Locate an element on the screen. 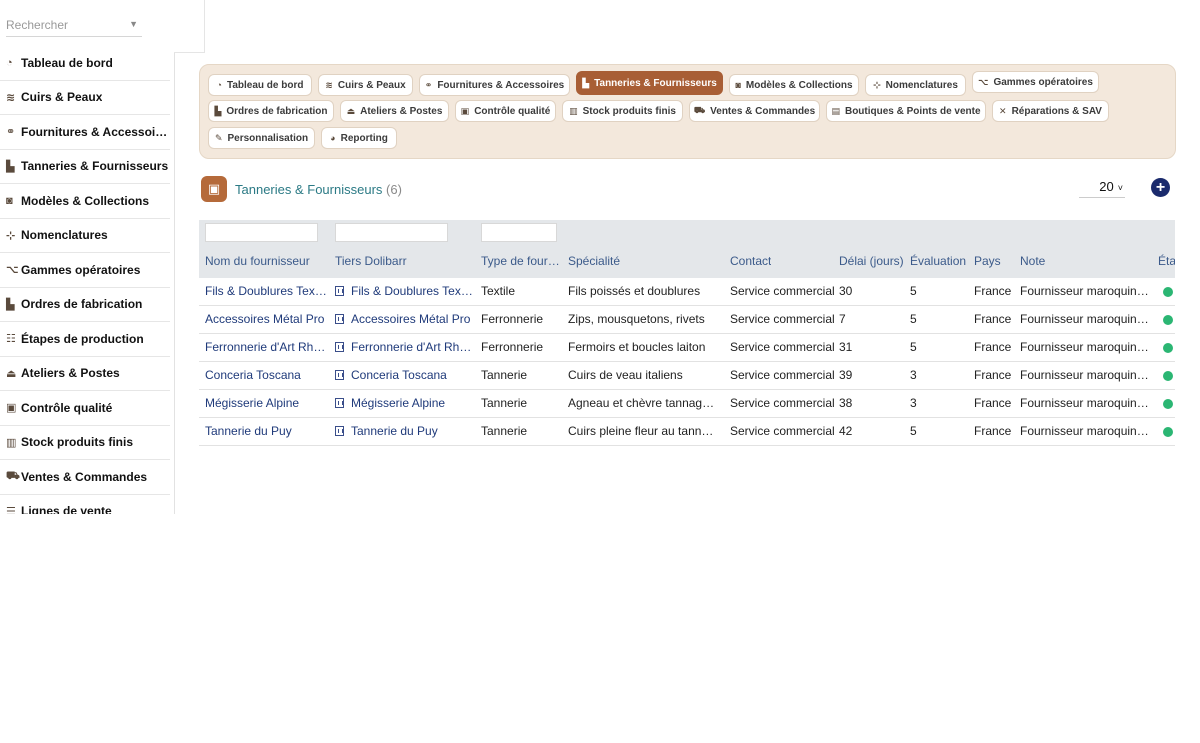 Image resolution: width=1200 pixels, height=743 pixels. cell-text: Fils & Doublures Textile is located at coordinates (413, 291).